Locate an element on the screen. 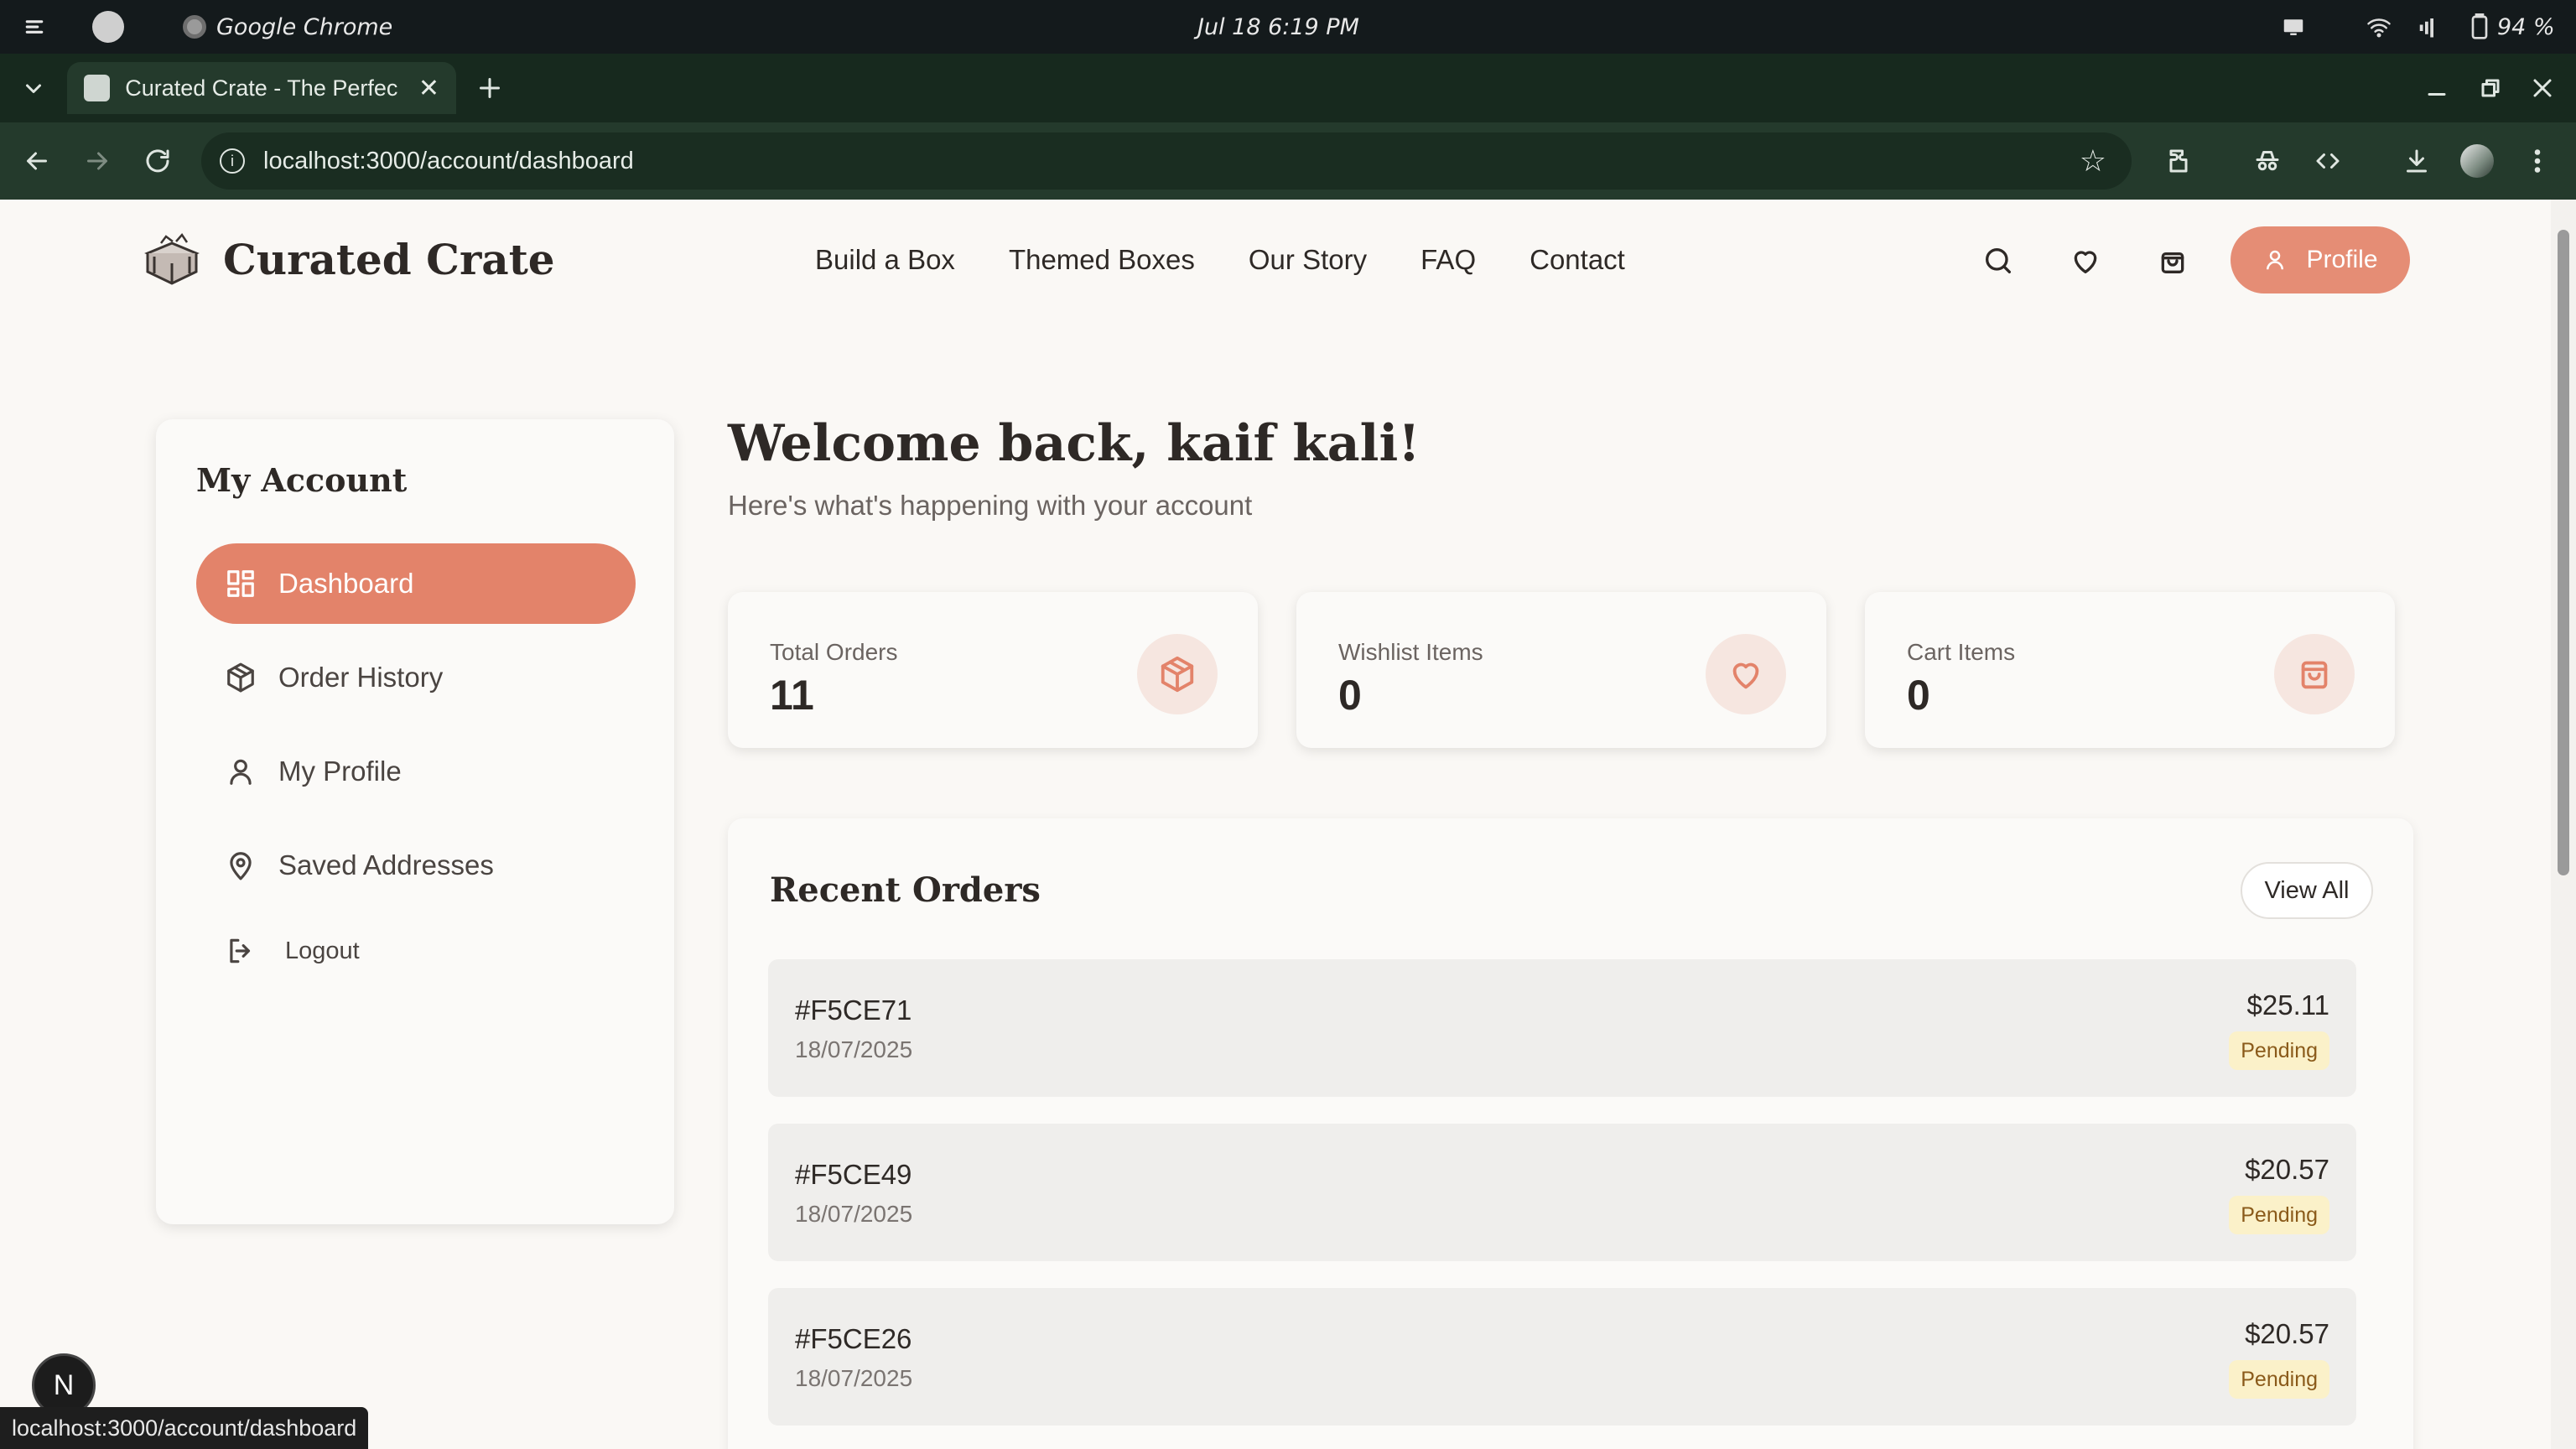 The width and height of the screenshot is (2576, 1449). sidebar-item-label: Order History is located at coordinates (361, 677).